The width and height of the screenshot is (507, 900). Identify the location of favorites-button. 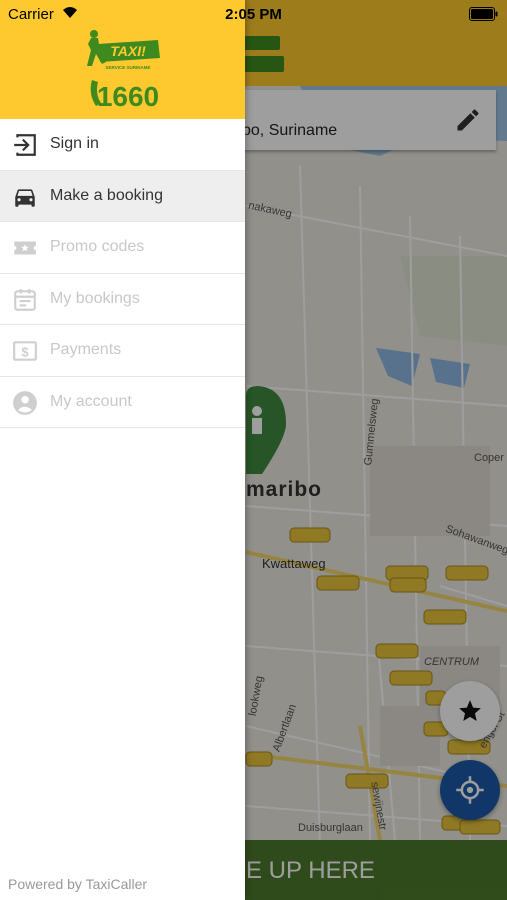
(470, 711).